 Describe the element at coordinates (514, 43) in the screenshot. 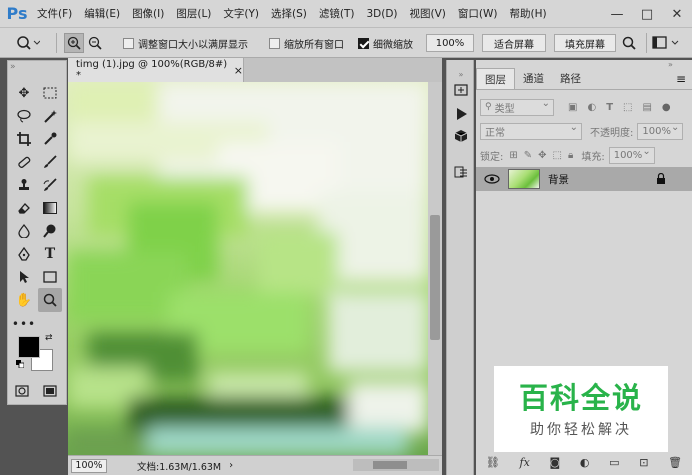

I see `fit-screen-button: 适合屏幕` at that location.